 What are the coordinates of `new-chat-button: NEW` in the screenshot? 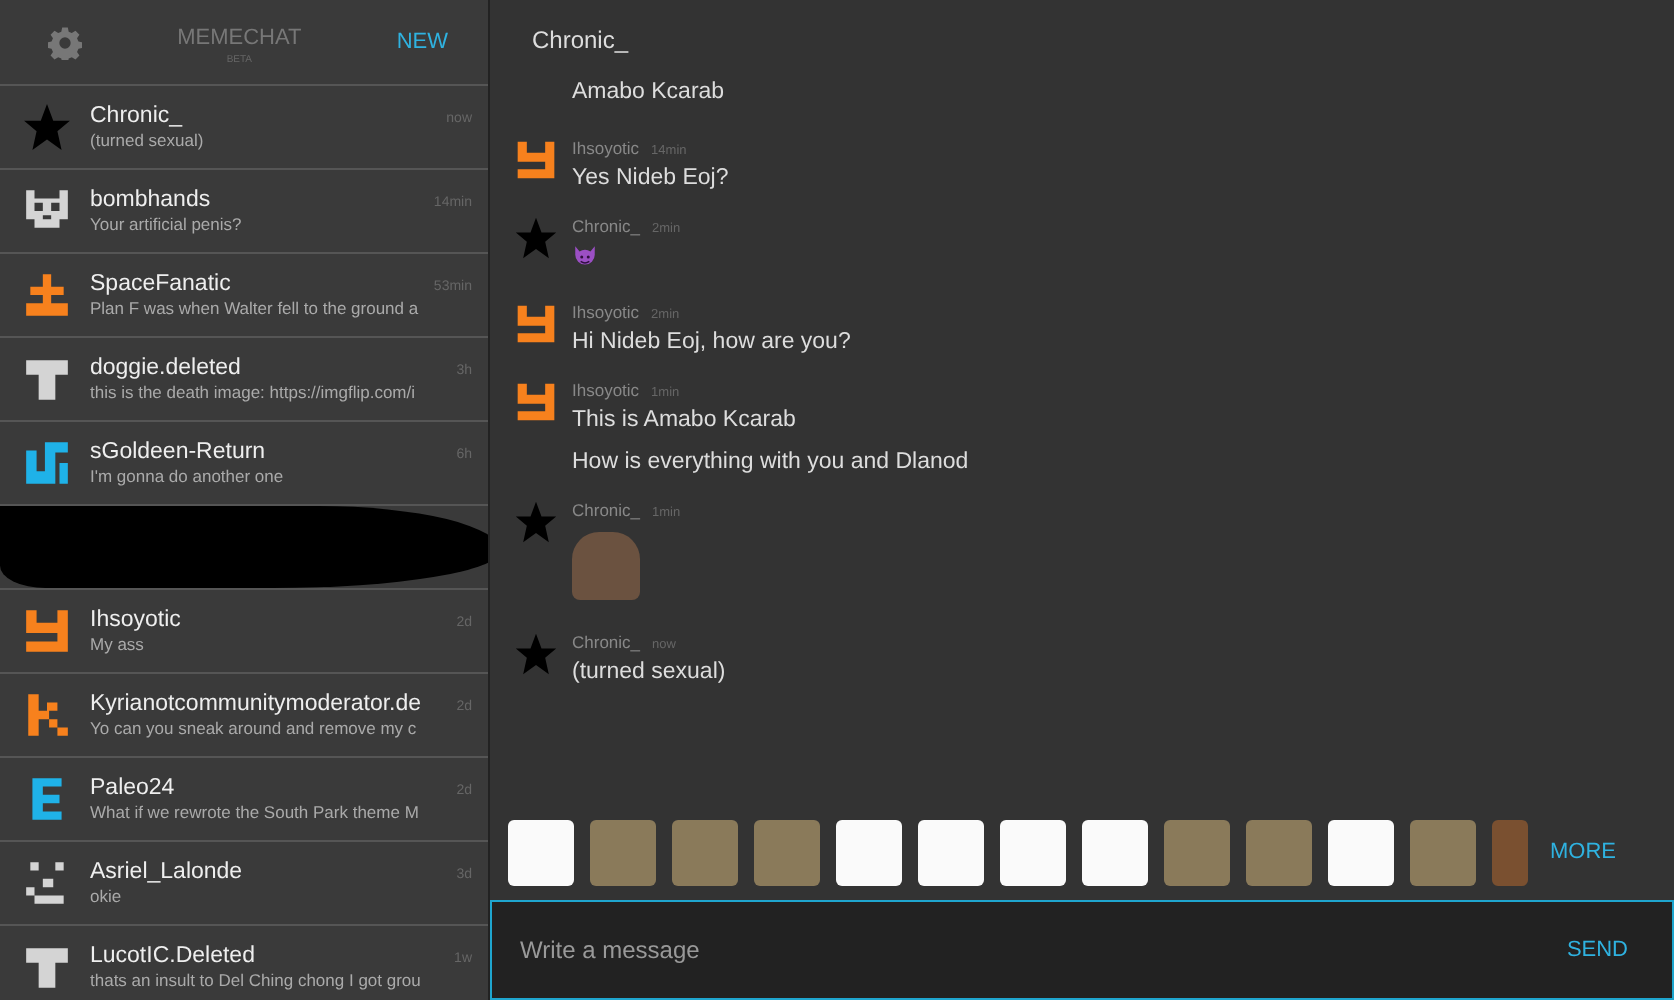 It's located at (422, 42).